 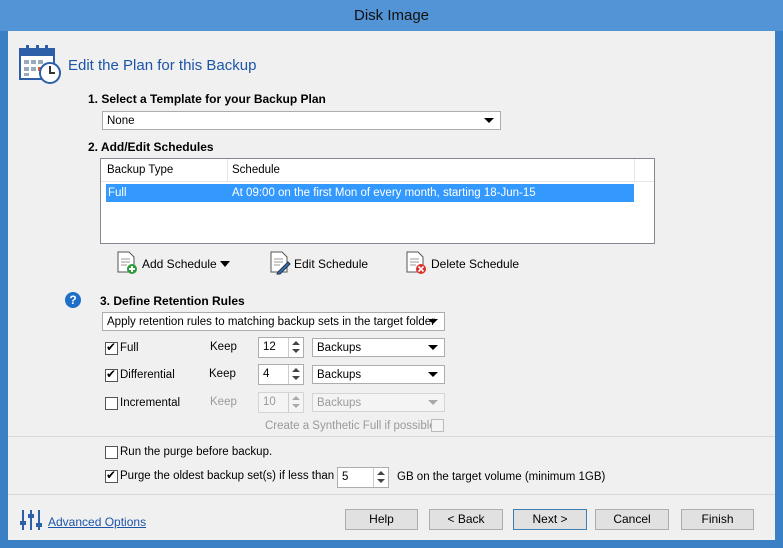 What do you see at coordinates (350, 426) in the screenshot?
I see `synthetic-full-label: Create a Synthetic Full if possible` at bounding box center [350, 426].